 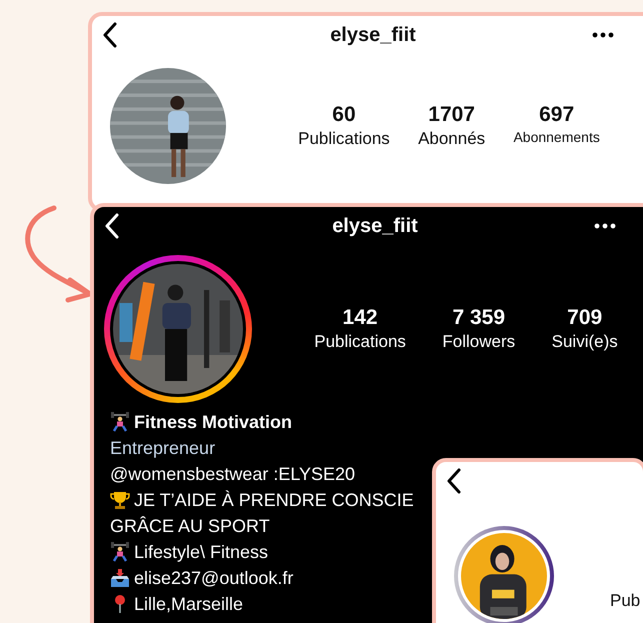 I want to click on stat-count: 7 359, so click(x=479, y=318).